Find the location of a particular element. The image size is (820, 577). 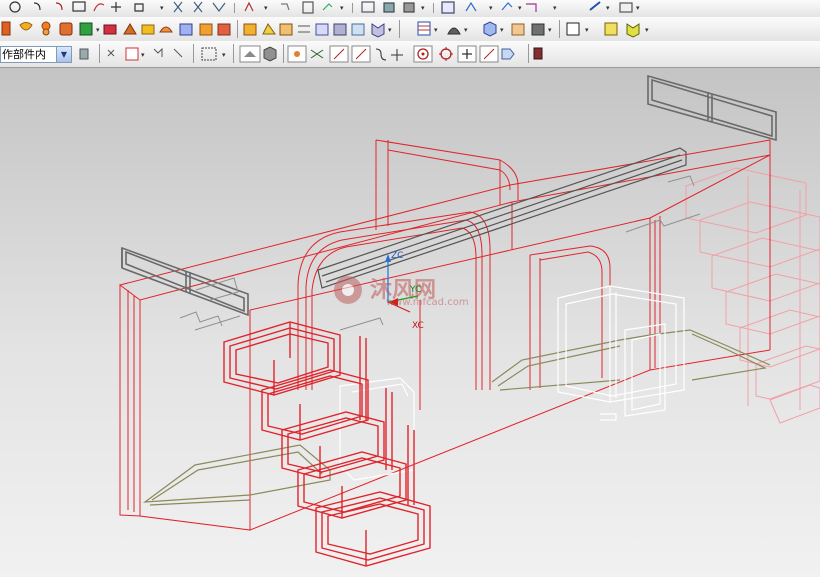

toolbar-row-3-icons: ▾ ▾ is located at coordinates (311, 53).